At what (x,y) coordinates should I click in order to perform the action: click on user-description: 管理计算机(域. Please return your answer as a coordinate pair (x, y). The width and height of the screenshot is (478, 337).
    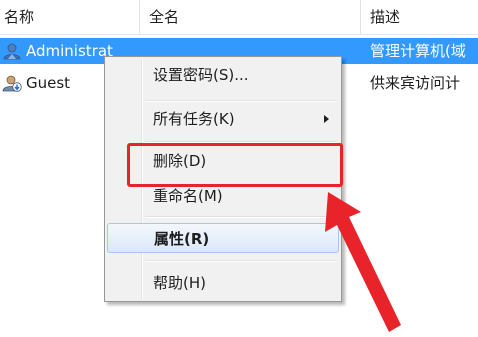
    Looking at the image, I should click on (418, 51).